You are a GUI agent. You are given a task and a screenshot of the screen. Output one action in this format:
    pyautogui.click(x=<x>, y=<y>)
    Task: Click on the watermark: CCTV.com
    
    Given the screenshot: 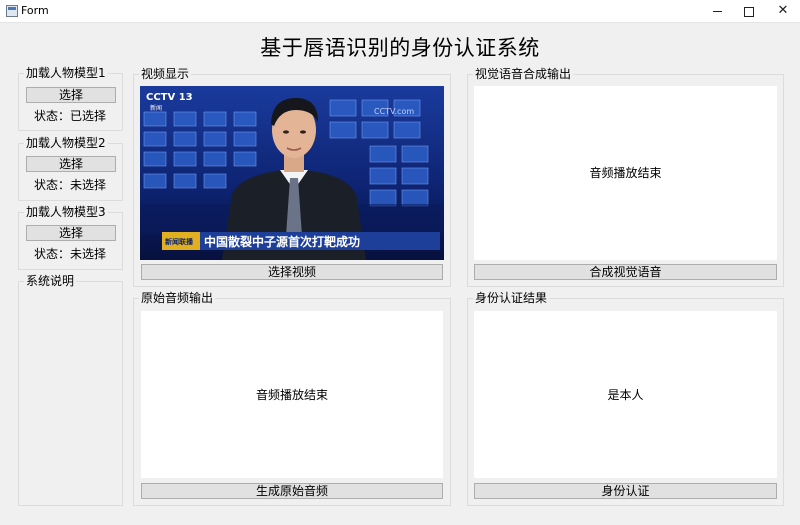 What is the action you would take?
    pyautogui.click(x=394, y=111)
    